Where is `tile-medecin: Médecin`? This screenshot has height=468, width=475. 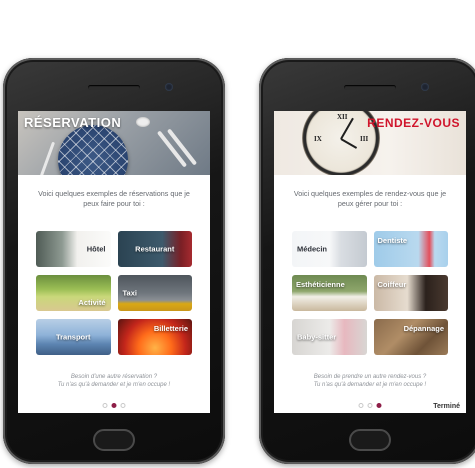 tile-medecin: Médecin is located at coordinates (329, 249).